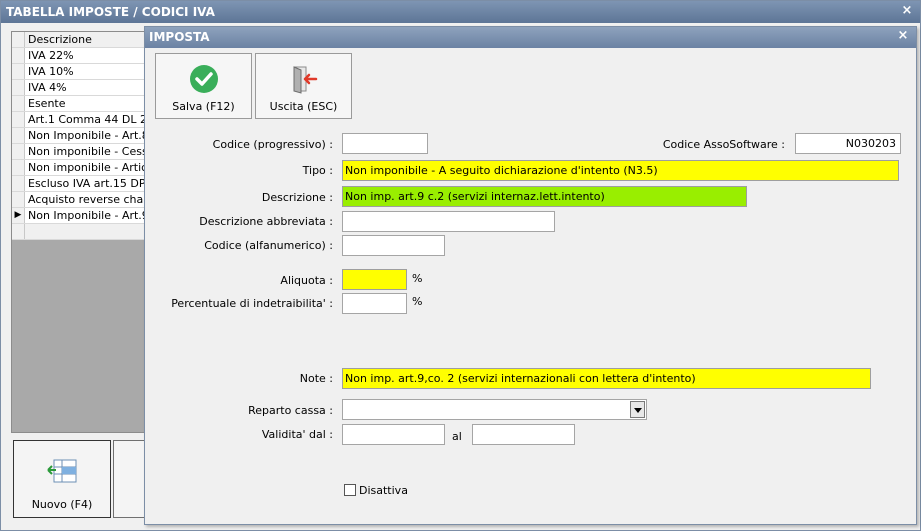 This screenshot has width=921, height=531. I want to click on save-button-label: Salva (F12), so click(203, 106).